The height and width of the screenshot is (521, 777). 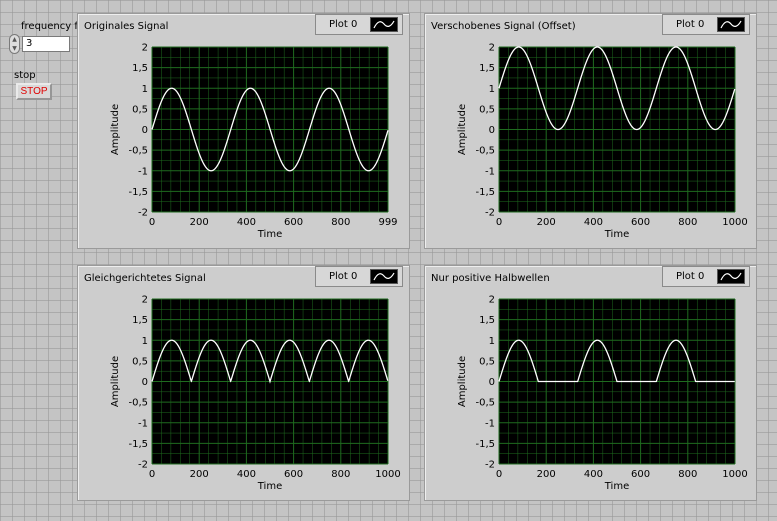 What do you see at coordinates (387, 222) in the screenshot?
I see `x-tick-label: 999` at bounding box center [387, 222].